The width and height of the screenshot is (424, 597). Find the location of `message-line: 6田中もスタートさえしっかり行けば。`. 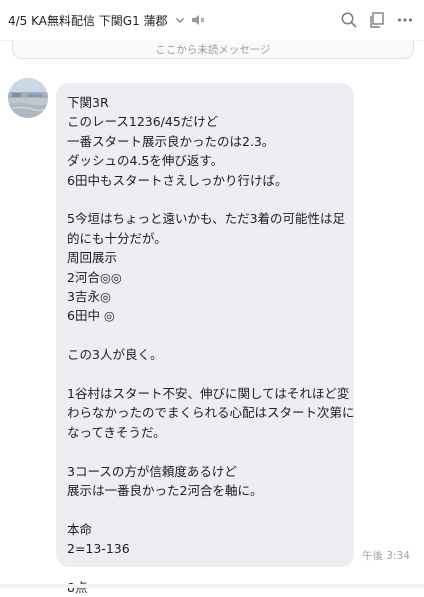

message-line: 6田中もスタートさえしっかり行けば。 is located at coordinates (177, 180).